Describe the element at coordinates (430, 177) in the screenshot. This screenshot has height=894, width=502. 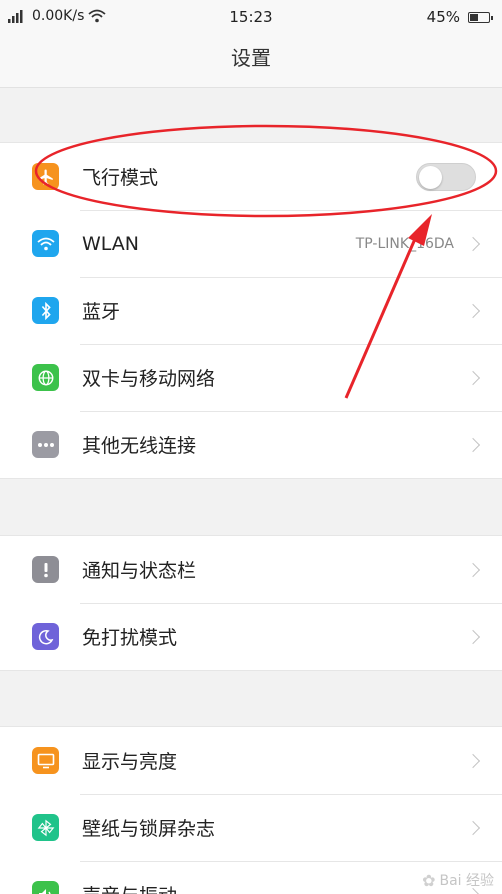
I see `toggle-knob` at that location.